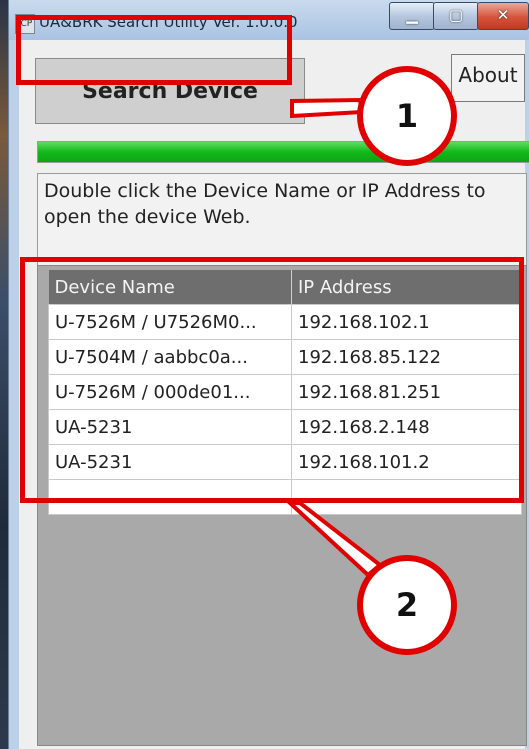 The width and height of the screenshot is (529, 749). I want to click on highlight-box-search-button, so click(154, 50).